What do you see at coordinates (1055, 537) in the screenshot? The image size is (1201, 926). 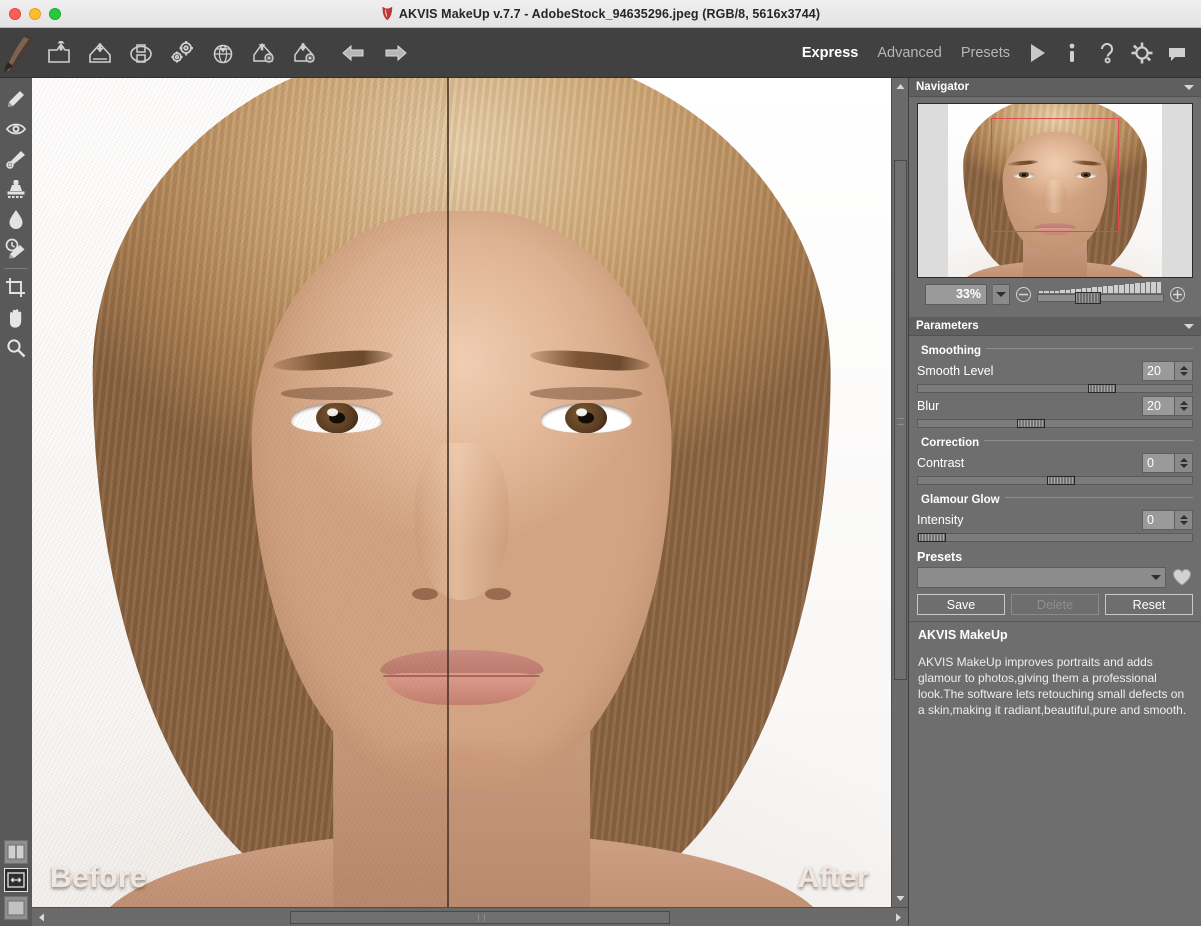 I see `intensity-slider` at bounding box center [1055, 537].